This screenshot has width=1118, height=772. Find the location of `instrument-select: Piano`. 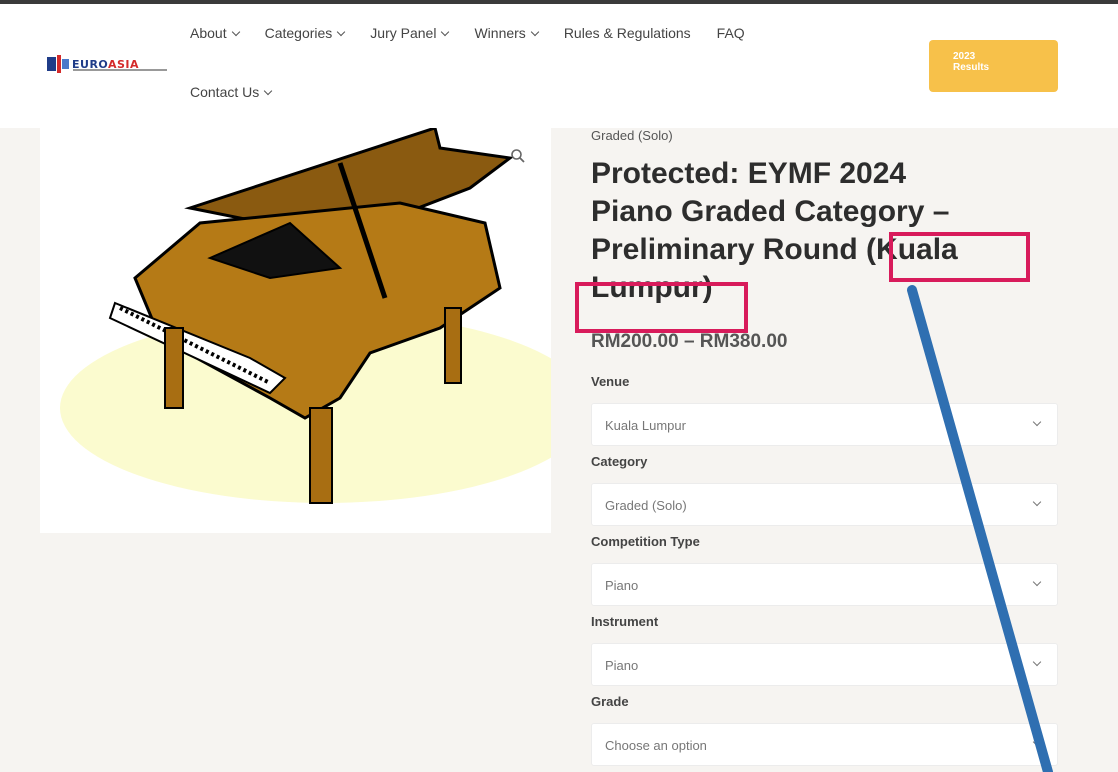

instrument-select: Piano is located at coordinates (824, 664).